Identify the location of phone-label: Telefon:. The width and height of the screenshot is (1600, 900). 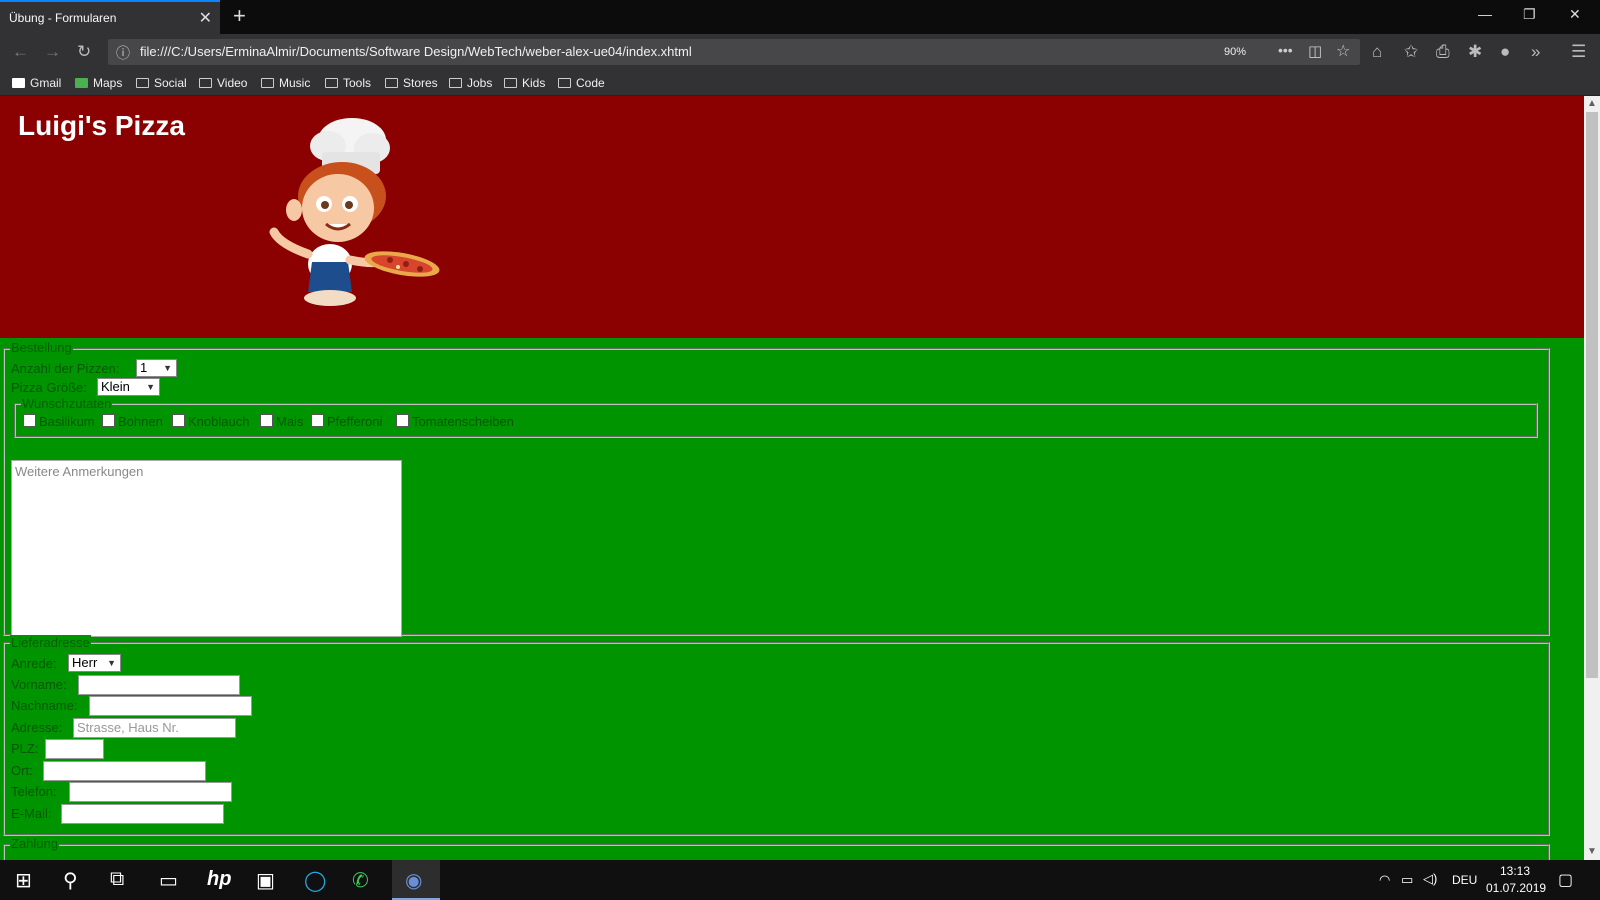
(34, 791).